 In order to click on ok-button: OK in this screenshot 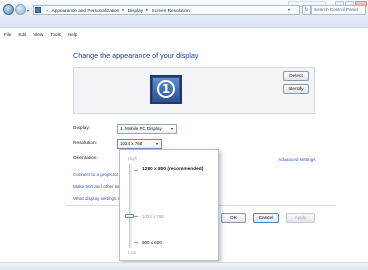, I will do `click(233, 218)`.